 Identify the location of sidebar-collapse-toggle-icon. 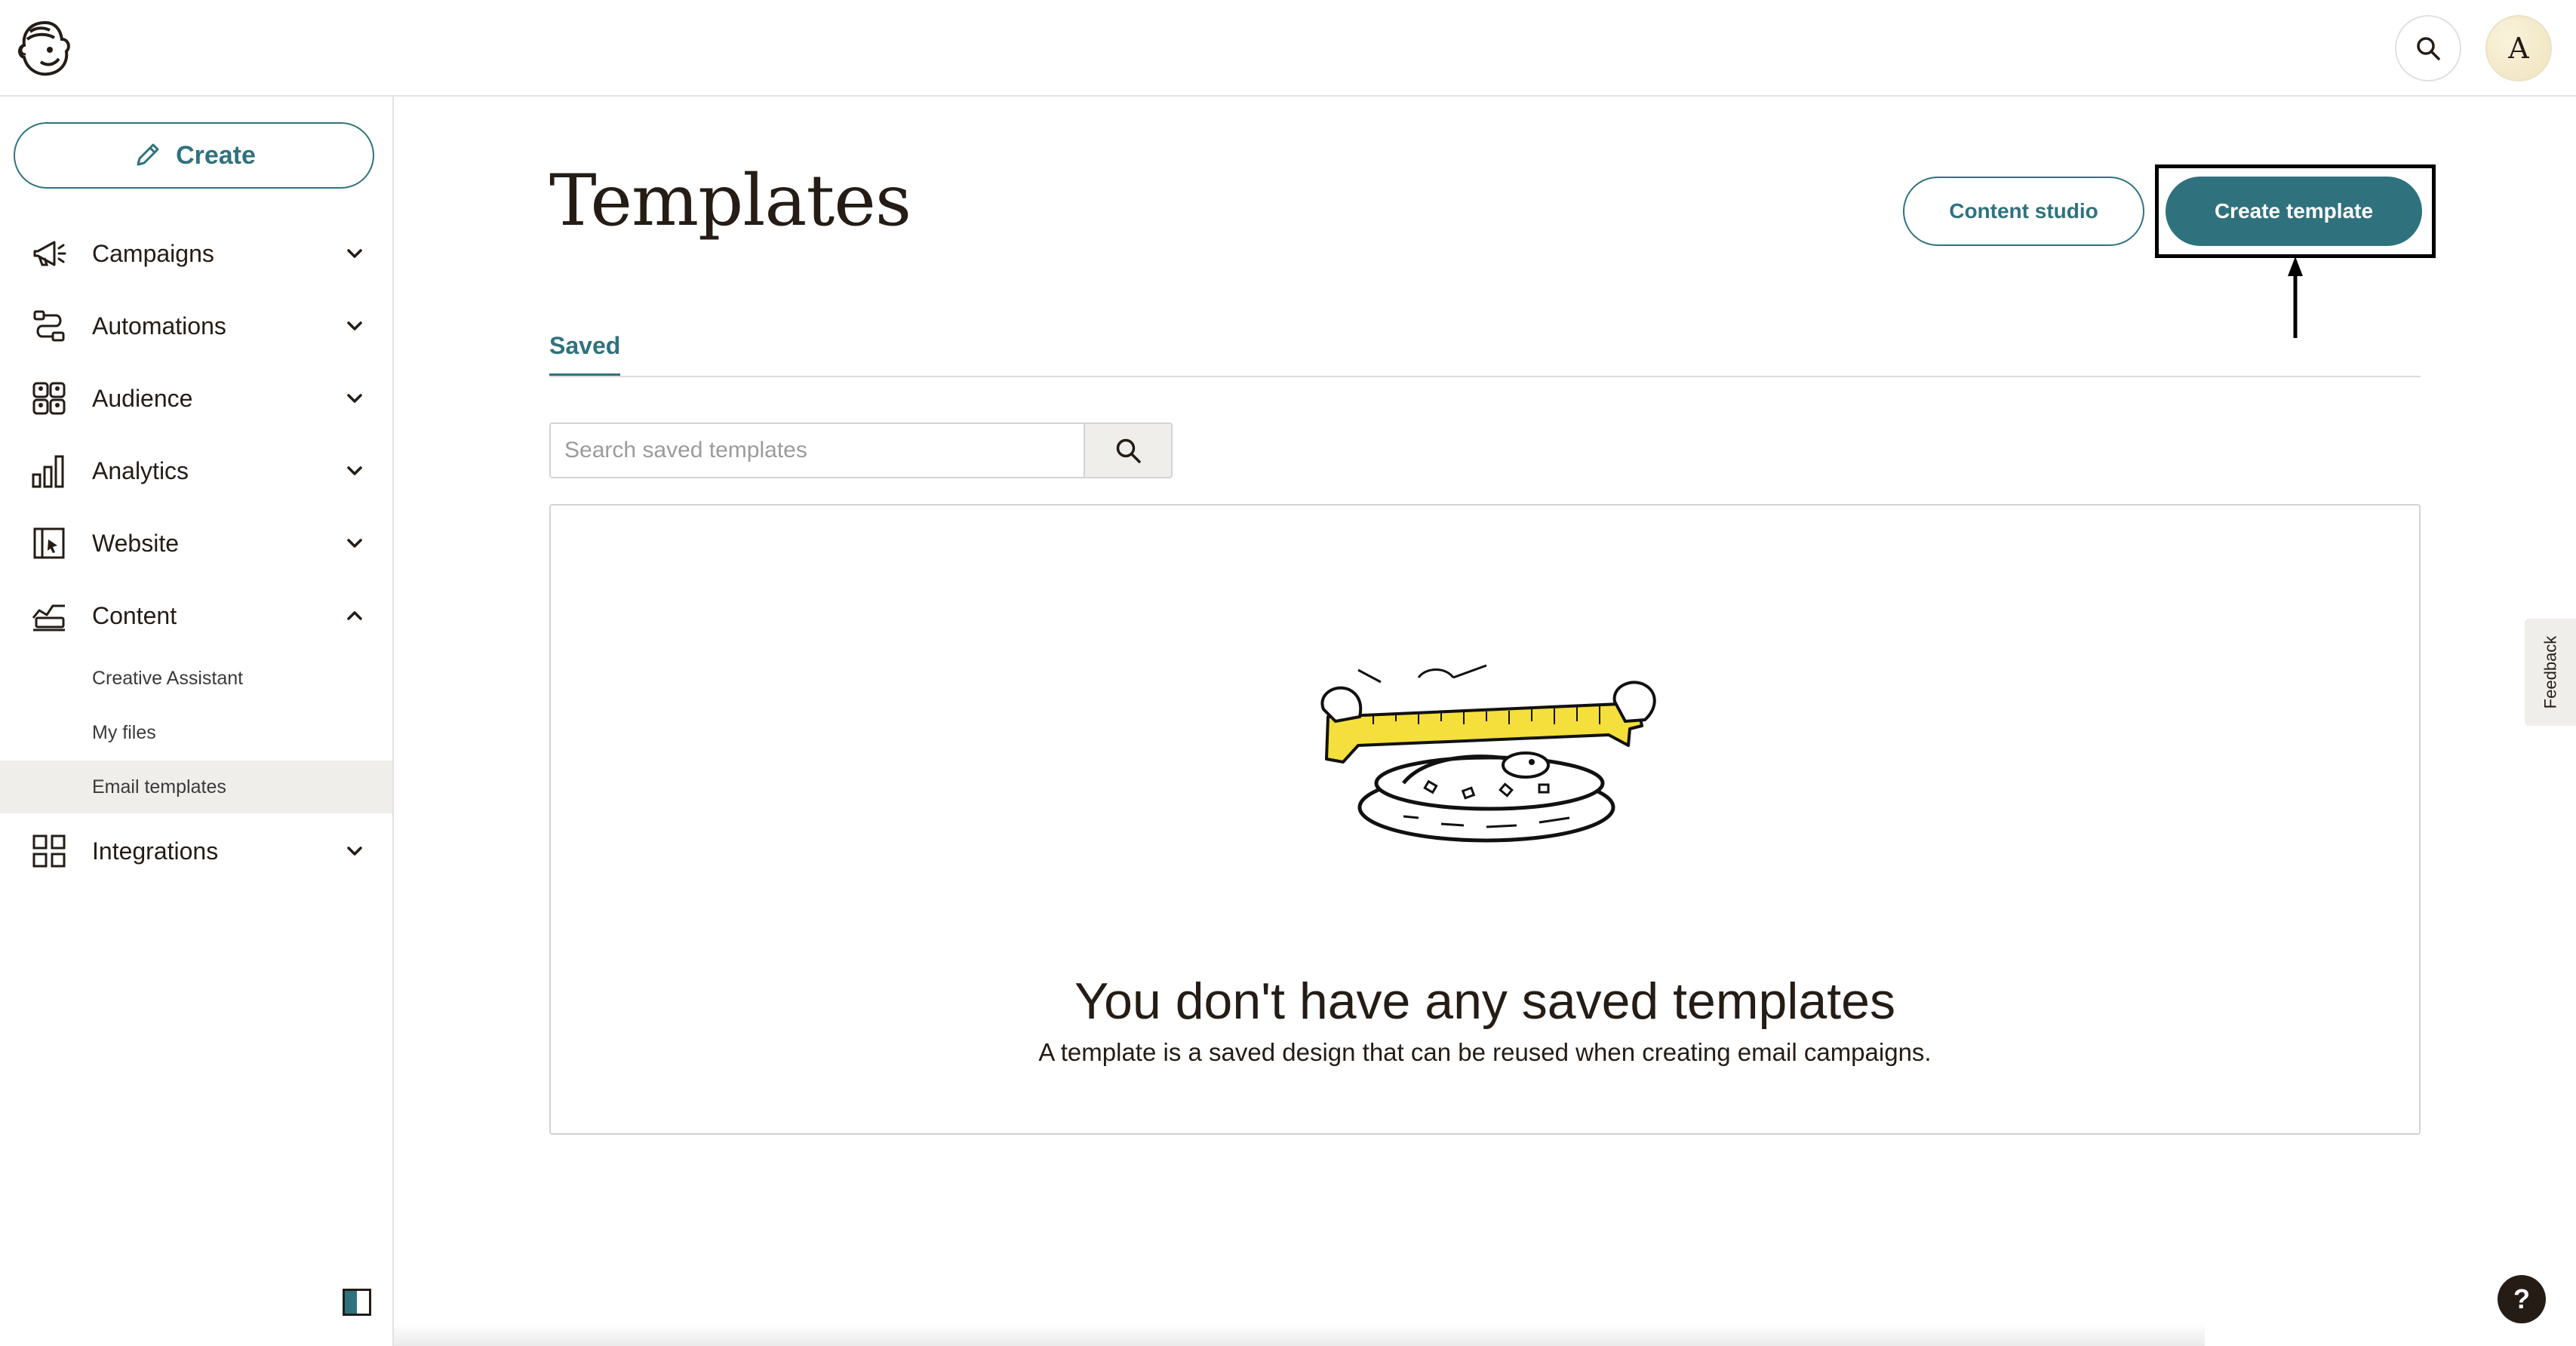
(357, 1302).